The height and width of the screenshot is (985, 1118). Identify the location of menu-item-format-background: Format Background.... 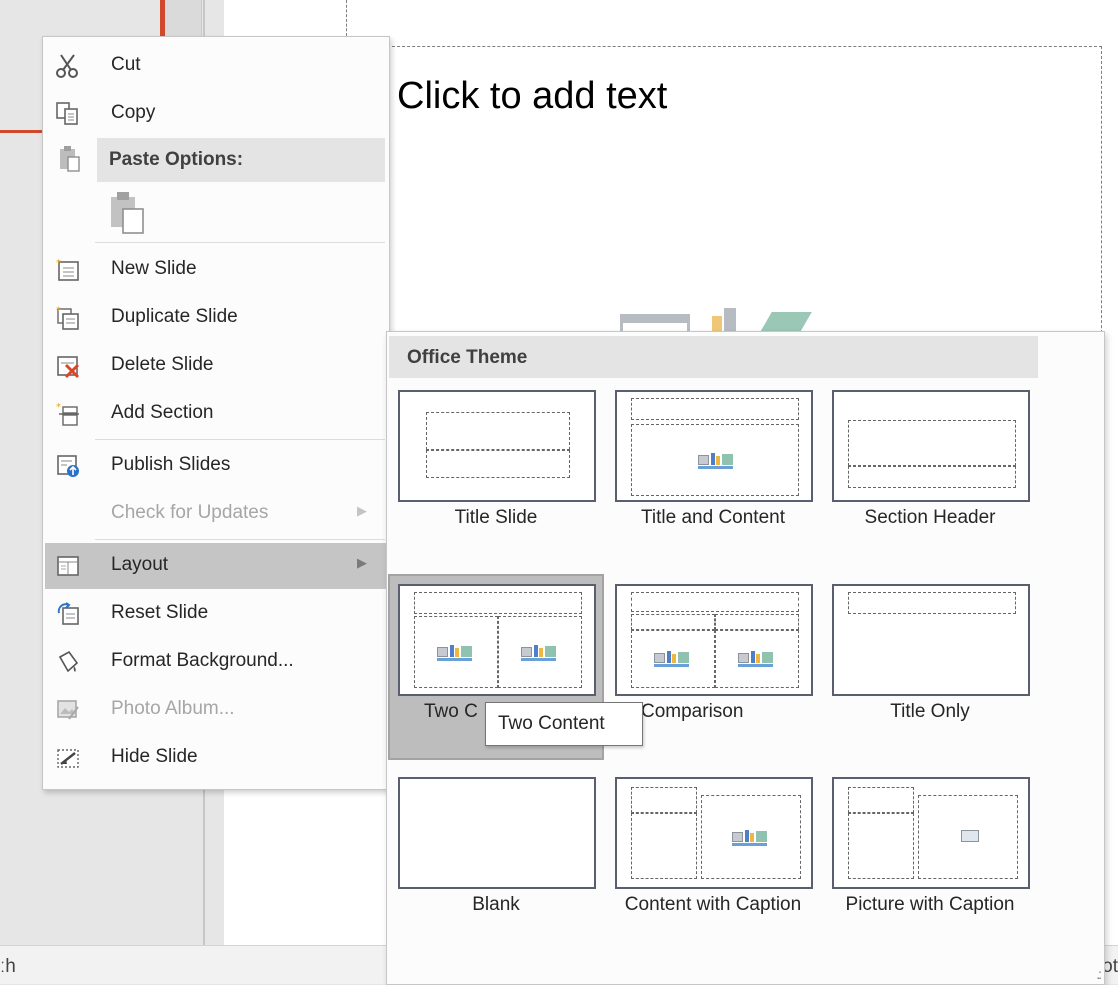
(216, 662).